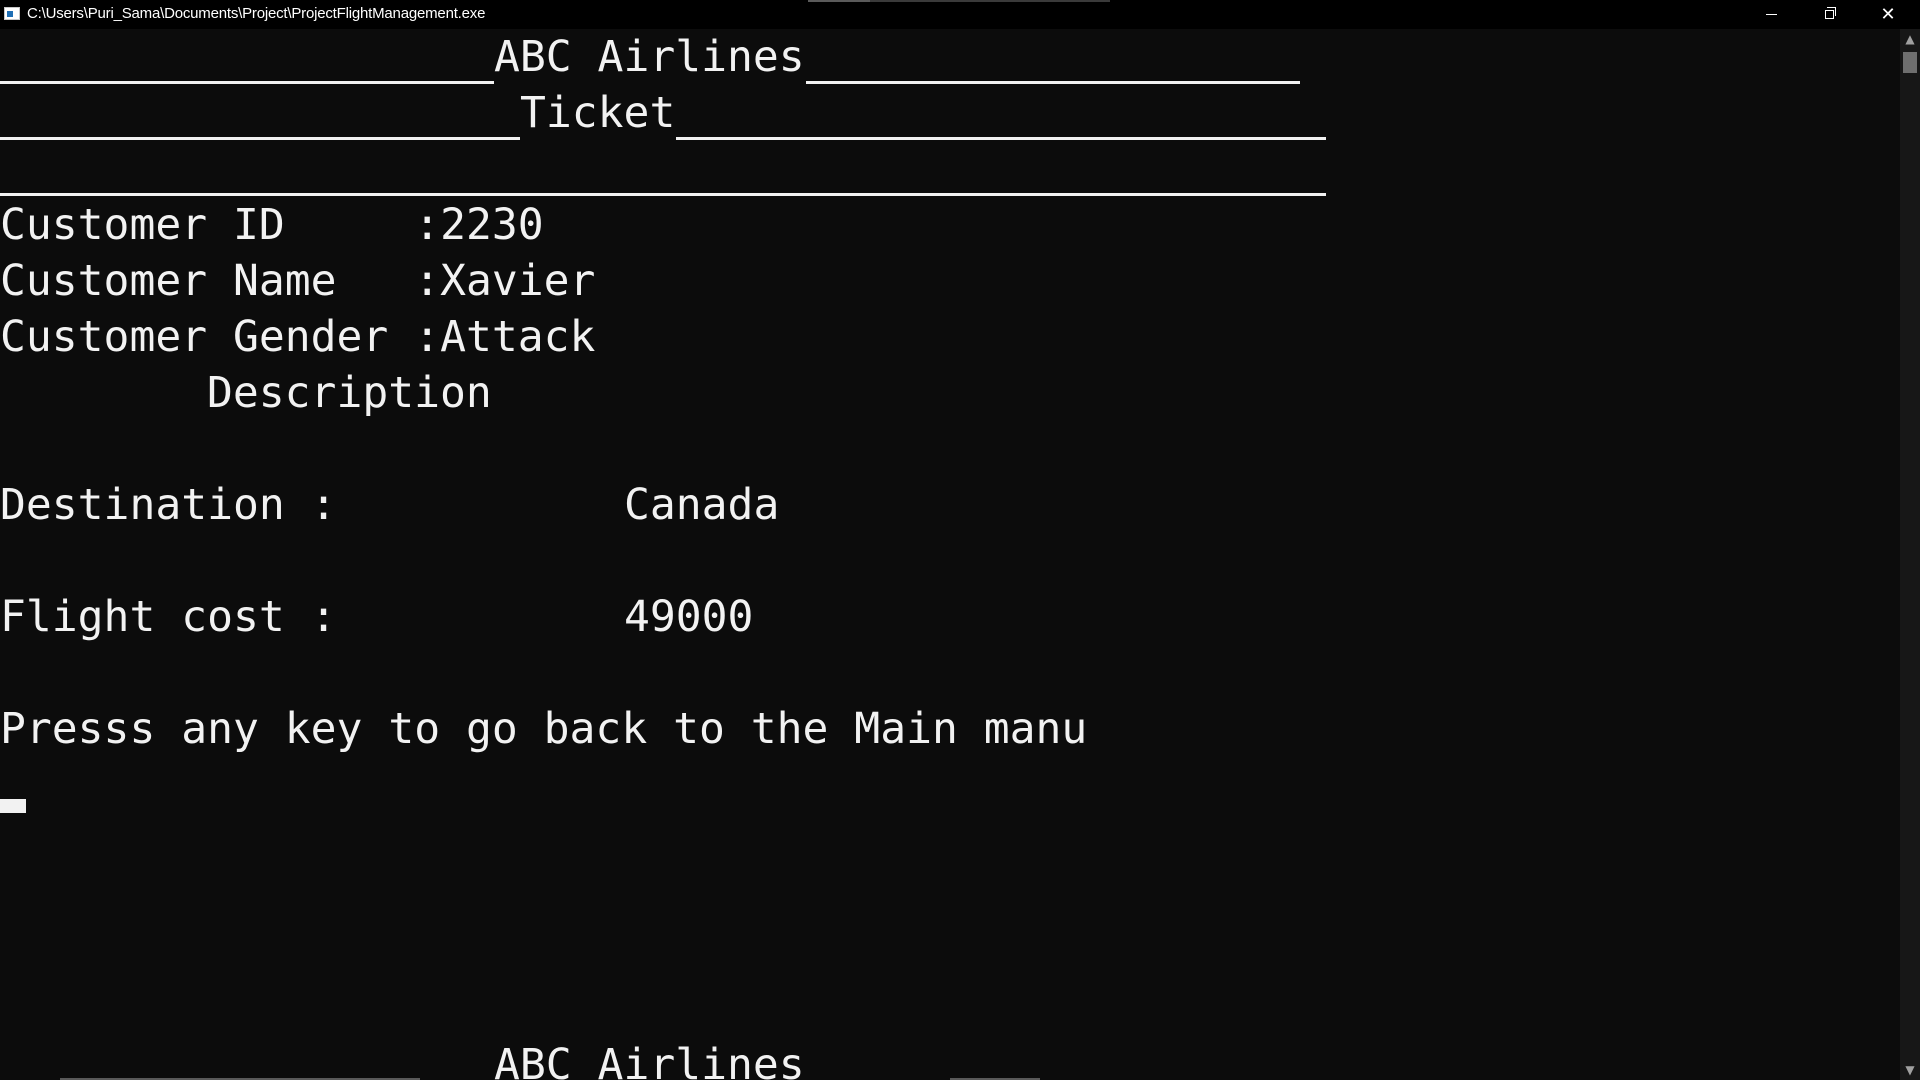  I want to click on scroll-thumb, so click(1910, 62).